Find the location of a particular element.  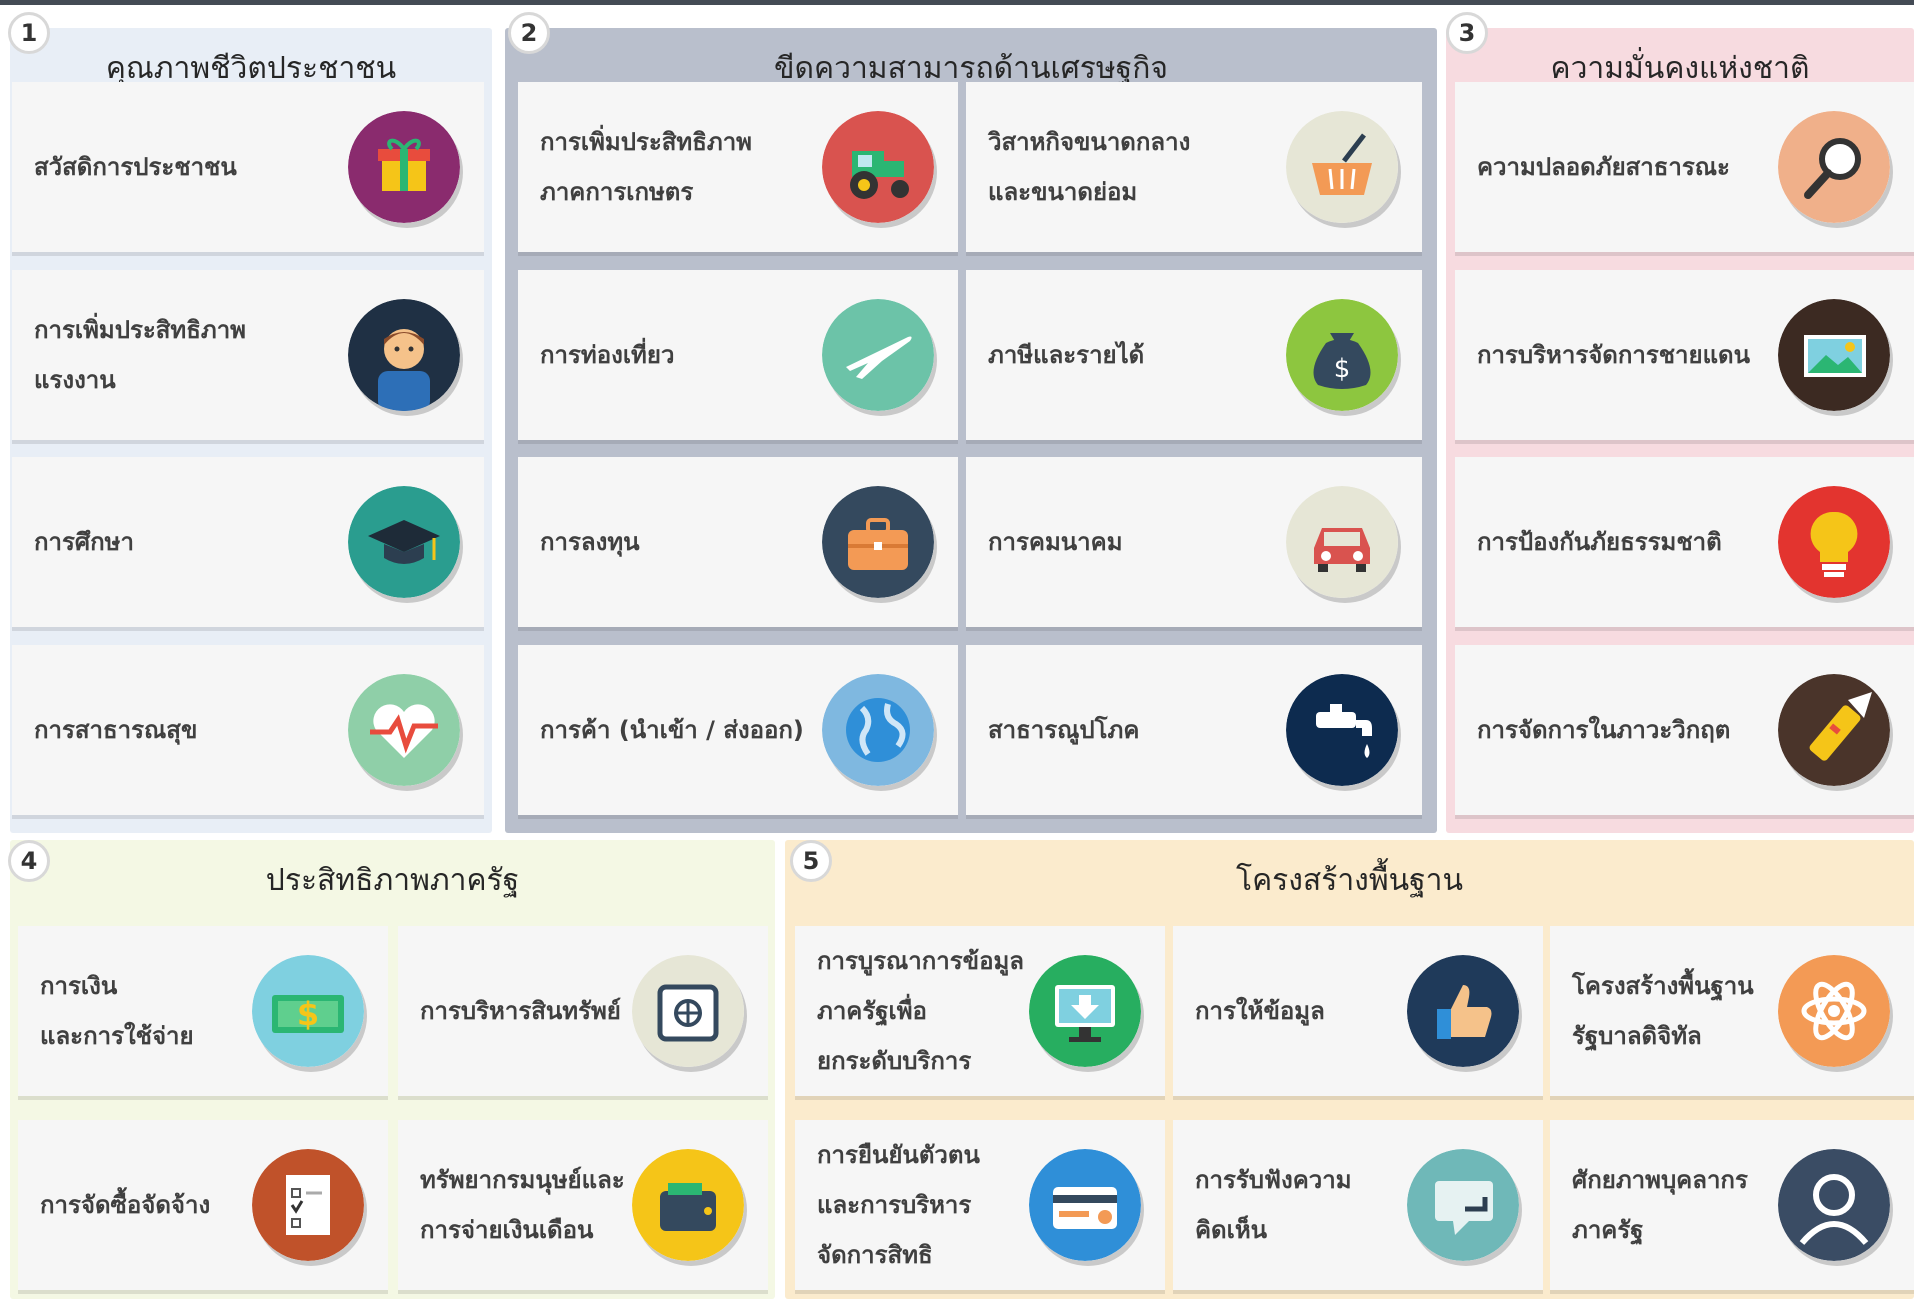

worker-icon is located at coordinates (404, 355).